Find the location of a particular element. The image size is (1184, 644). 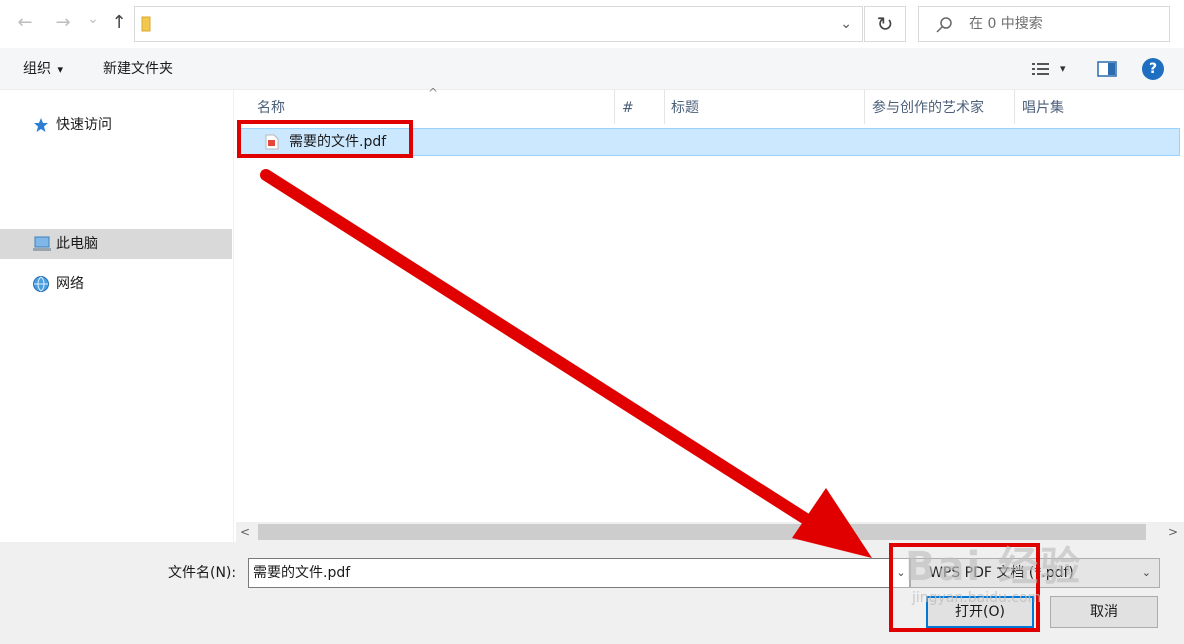

organize-button: 组织 ▾ is located at coordinates (43, 69).